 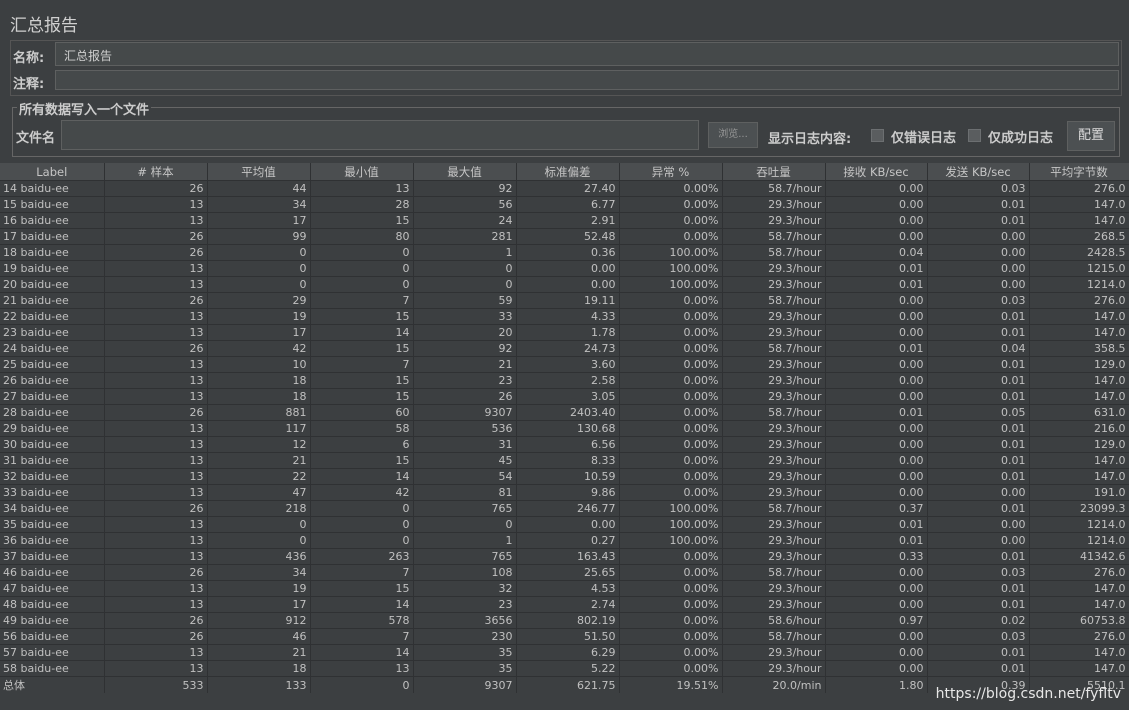 I want to click on table-cell: 22, so click(x=259, y=476).